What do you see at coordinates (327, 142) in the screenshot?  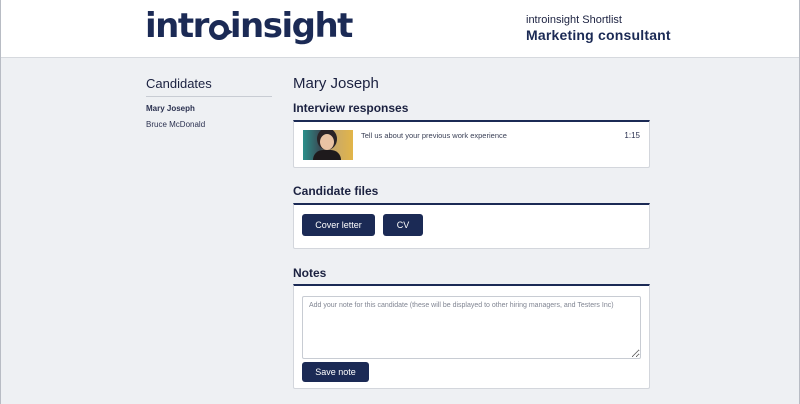 I see `candidate-face-image` at bounding box center [327, 142].